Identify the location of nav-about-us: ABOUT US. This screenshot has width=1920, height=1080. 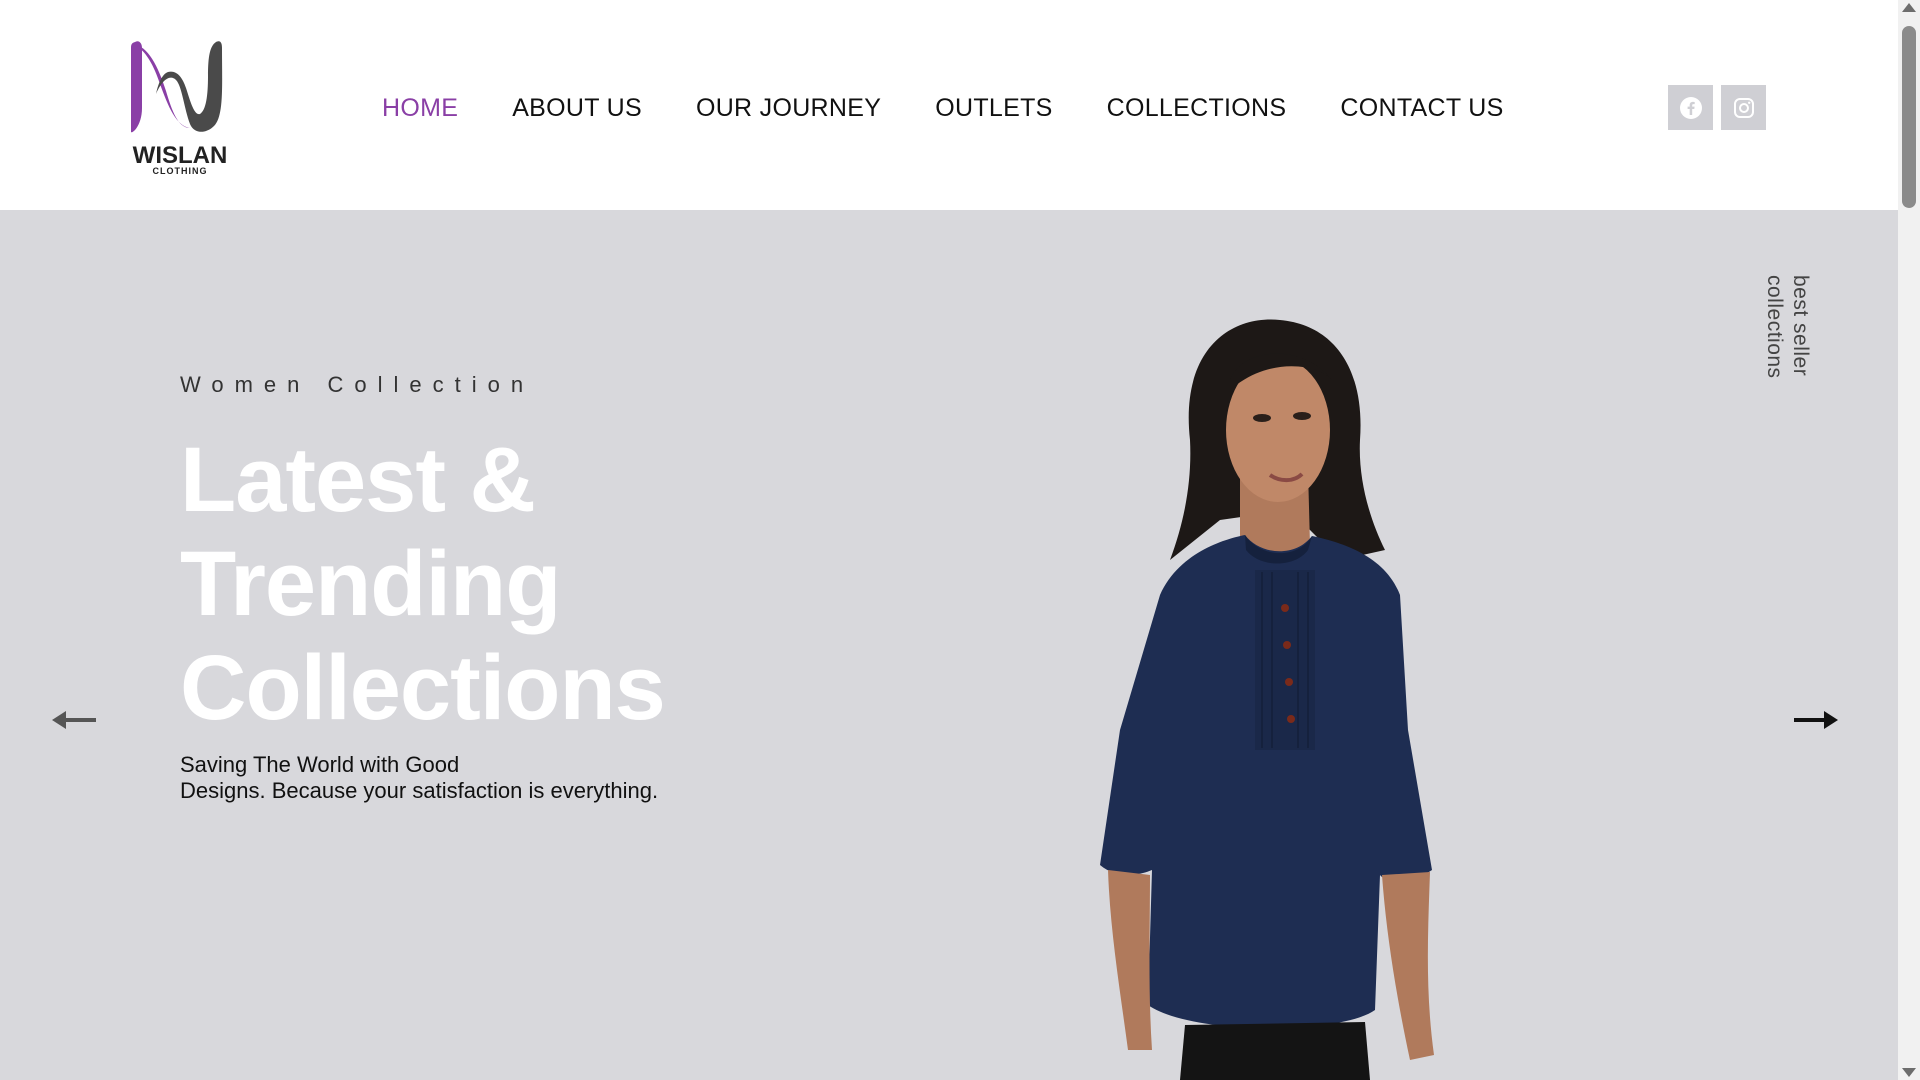
(577, 108).